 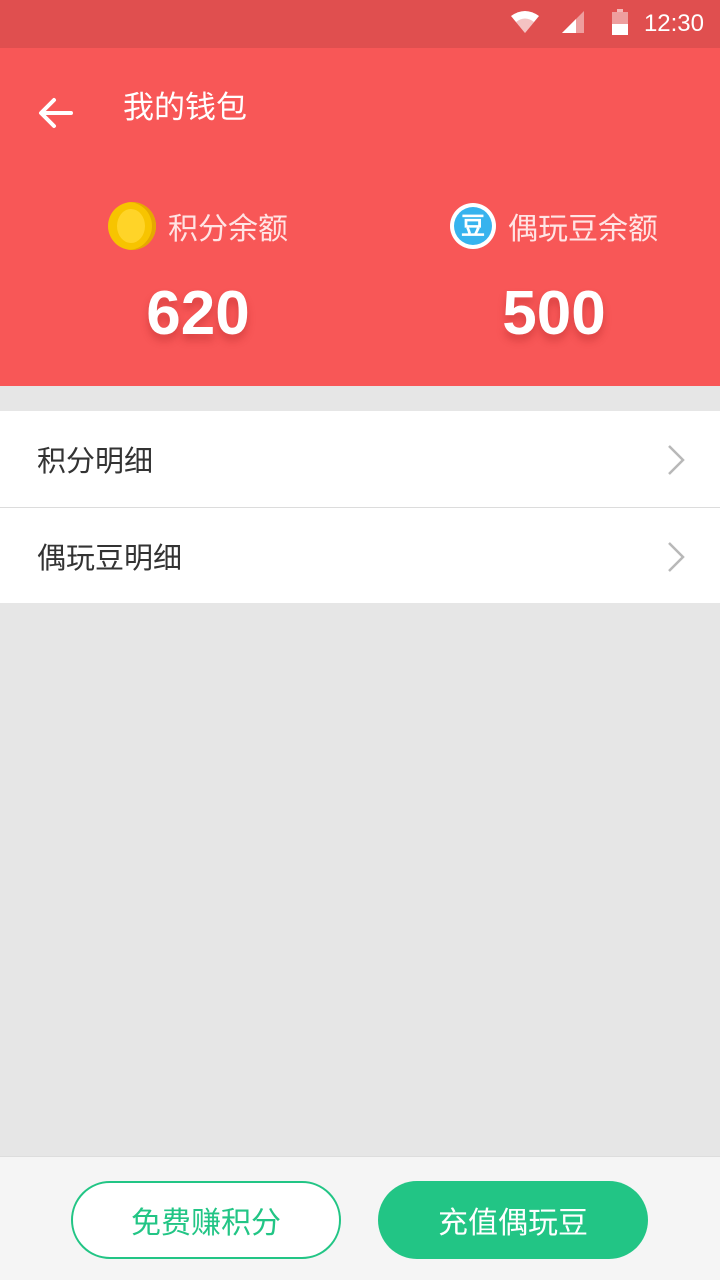 I want to click on recharge-beans-button: 充值偶玩豆, so click(x=513, y=1220).